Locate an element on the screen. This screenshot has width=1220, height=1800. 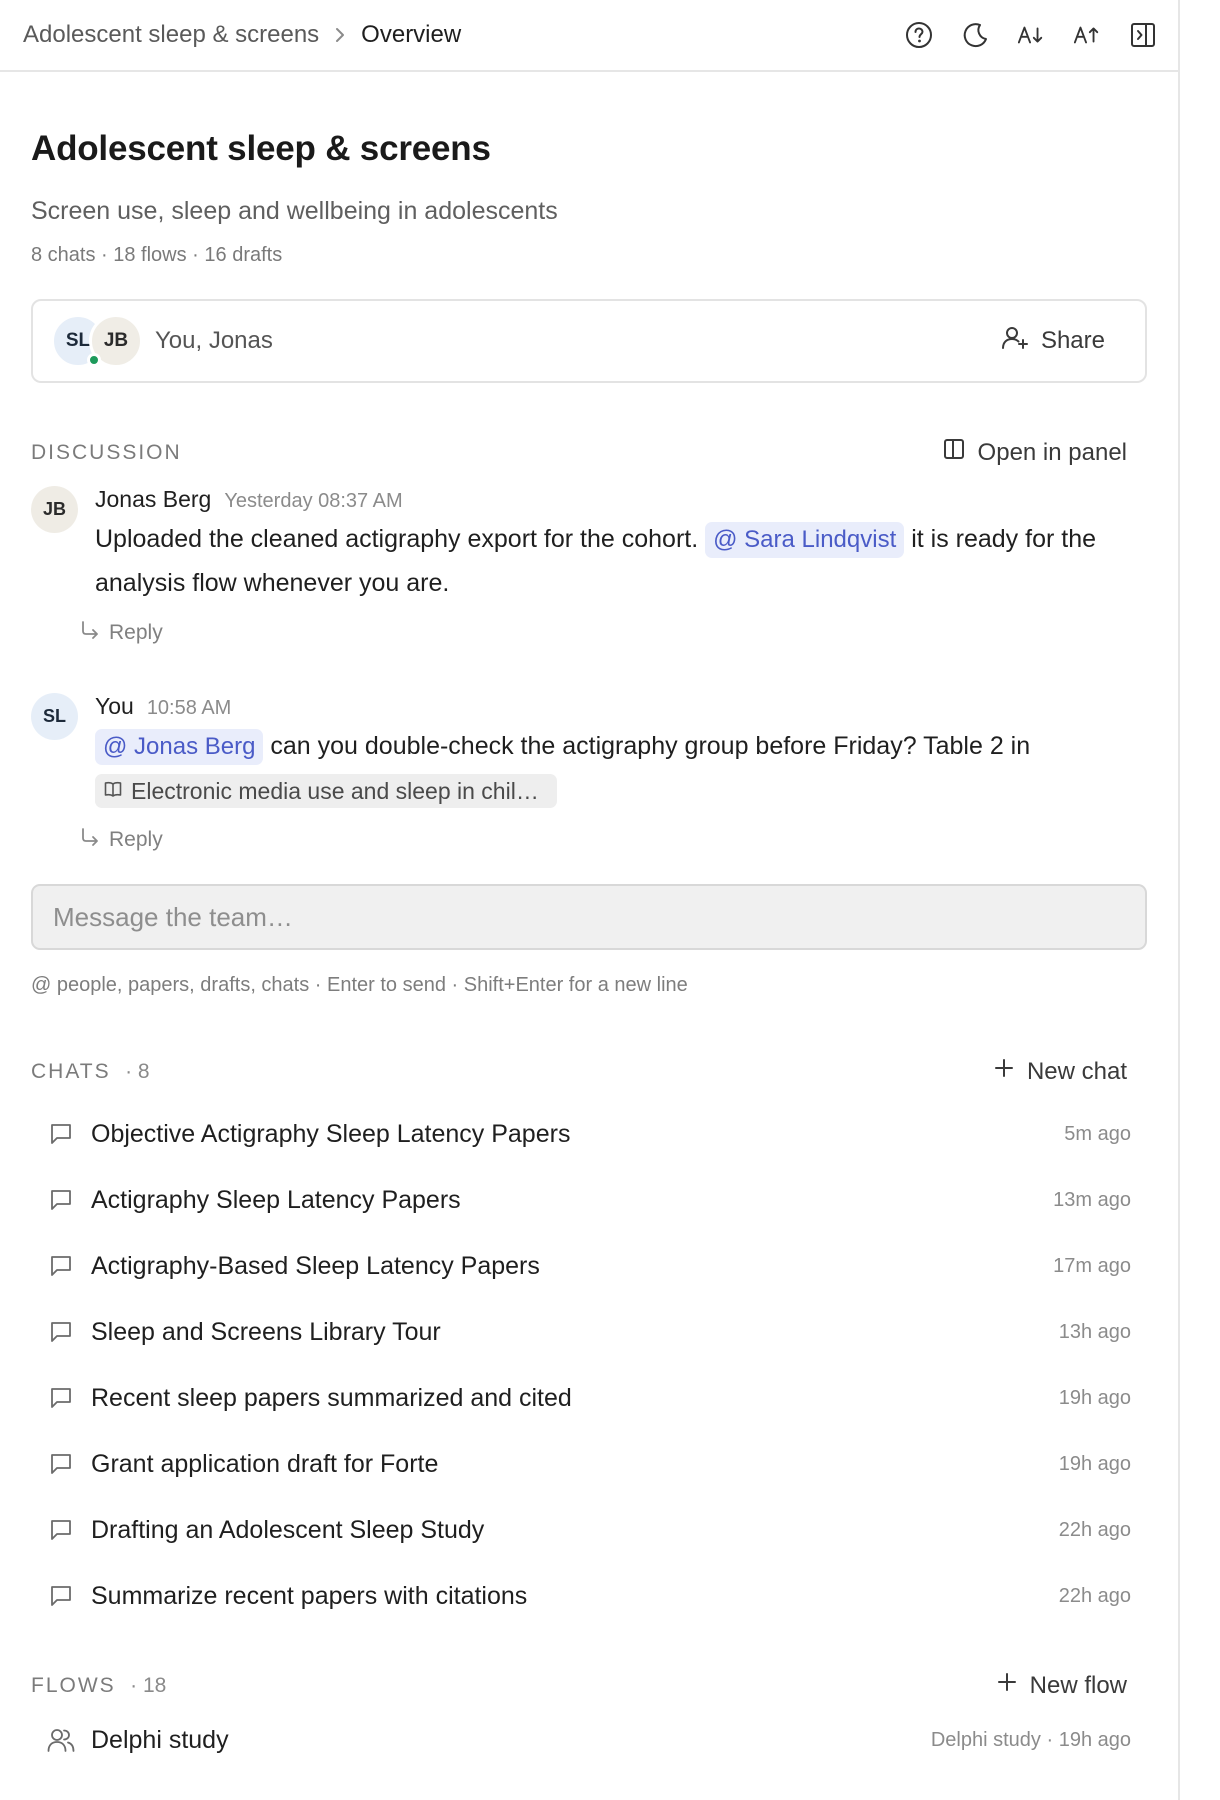
list-item: Grant application draft for Forte 19h ago is located at coordinates (589, 1464).